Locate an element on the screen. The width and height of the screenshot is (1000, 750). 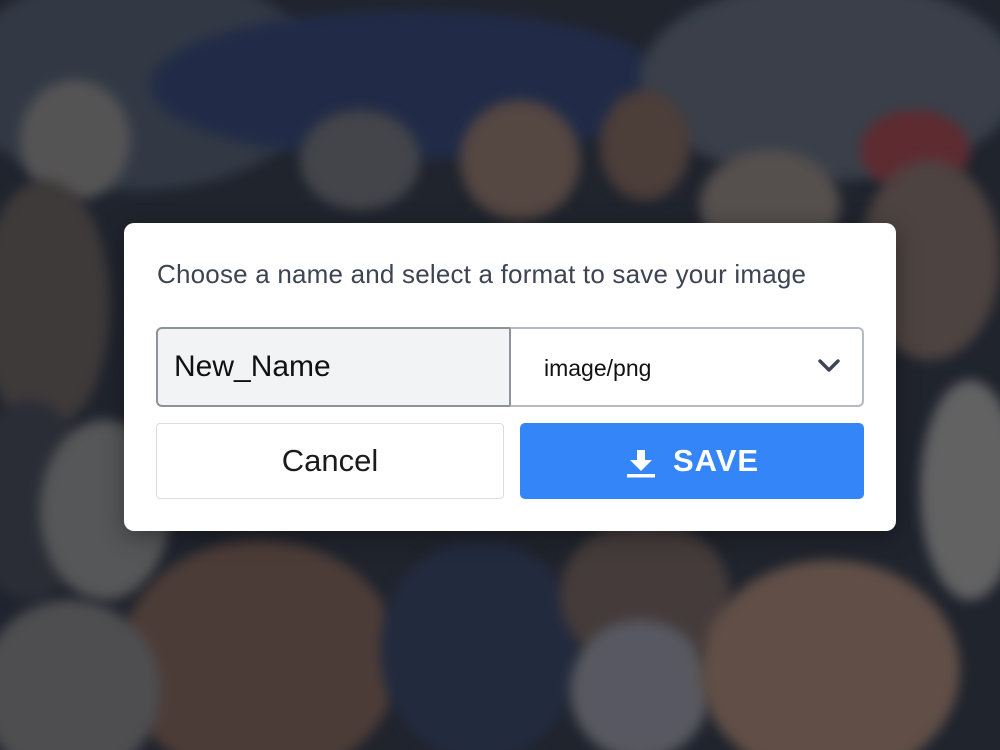
format-select-value: image/png is located at coordinates (598, 368).